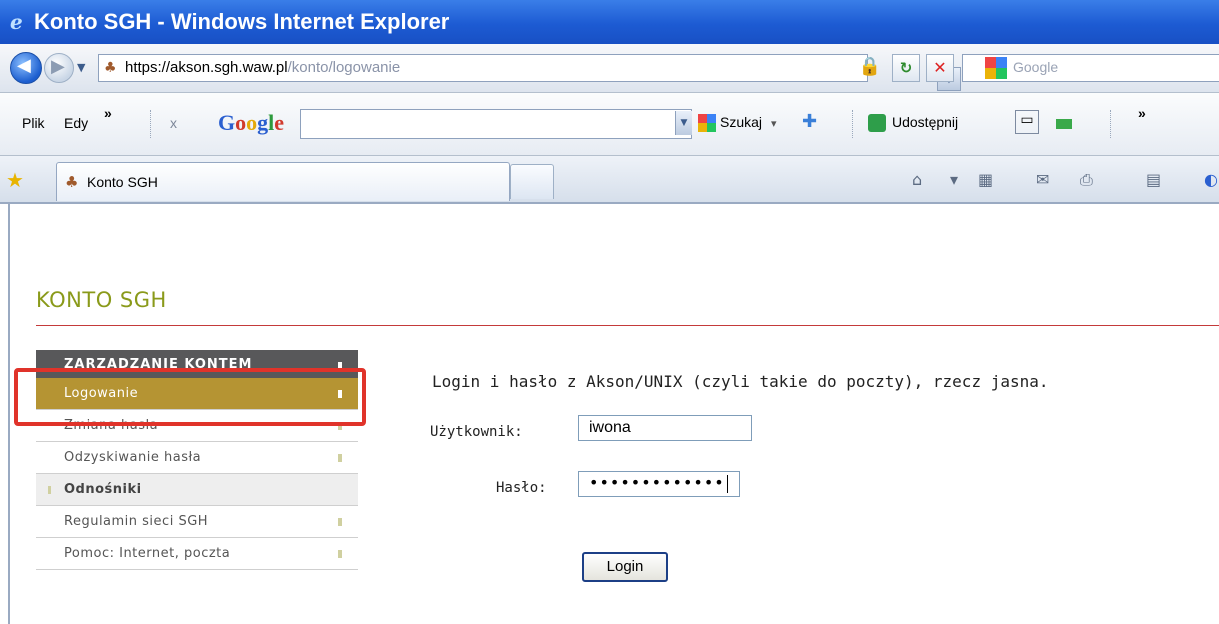 The height and width of the screenshot is (624, 1219). I want to click on window-title: Konto SGH - Windows Internet Explorer, so click(242, 21).